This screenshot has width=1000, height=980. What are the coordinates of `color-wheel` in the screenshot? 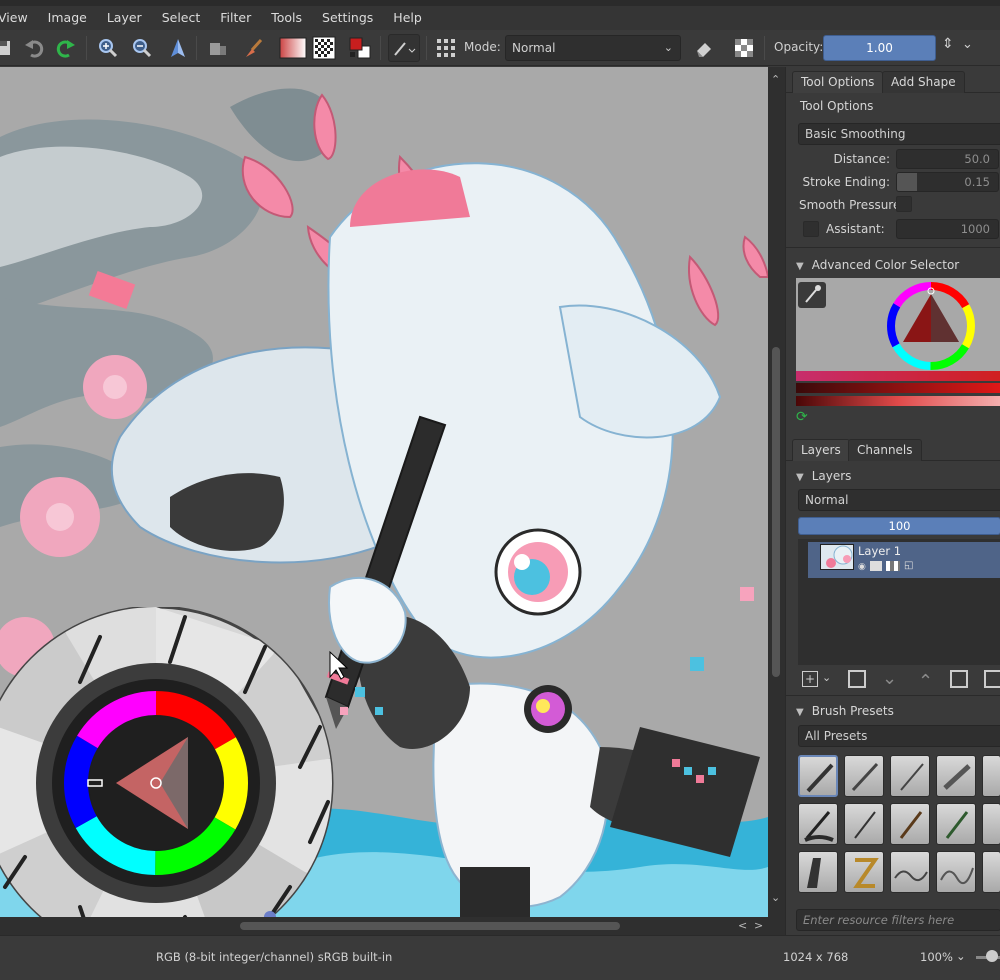 It's located at (931, 326).